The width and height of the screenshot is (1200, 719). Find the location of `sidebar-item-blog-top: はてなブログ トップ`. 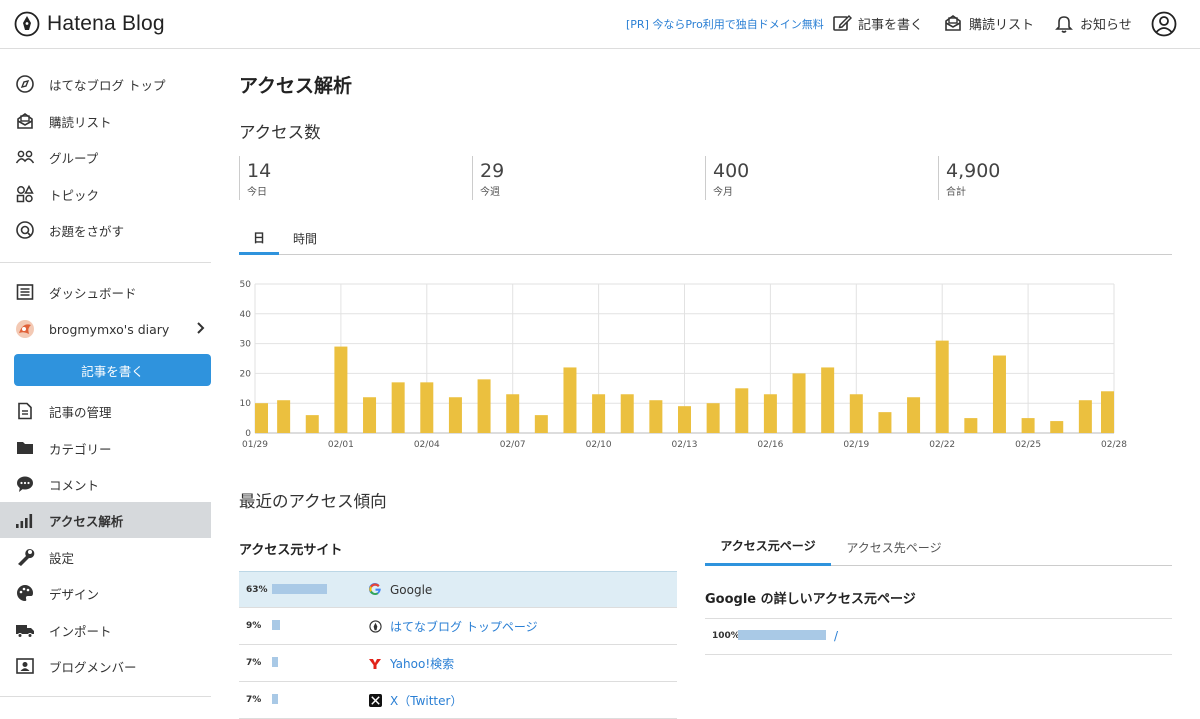

sidebar-item-blog-top: はてなブログ トップ is located at coordinates (105, 84).